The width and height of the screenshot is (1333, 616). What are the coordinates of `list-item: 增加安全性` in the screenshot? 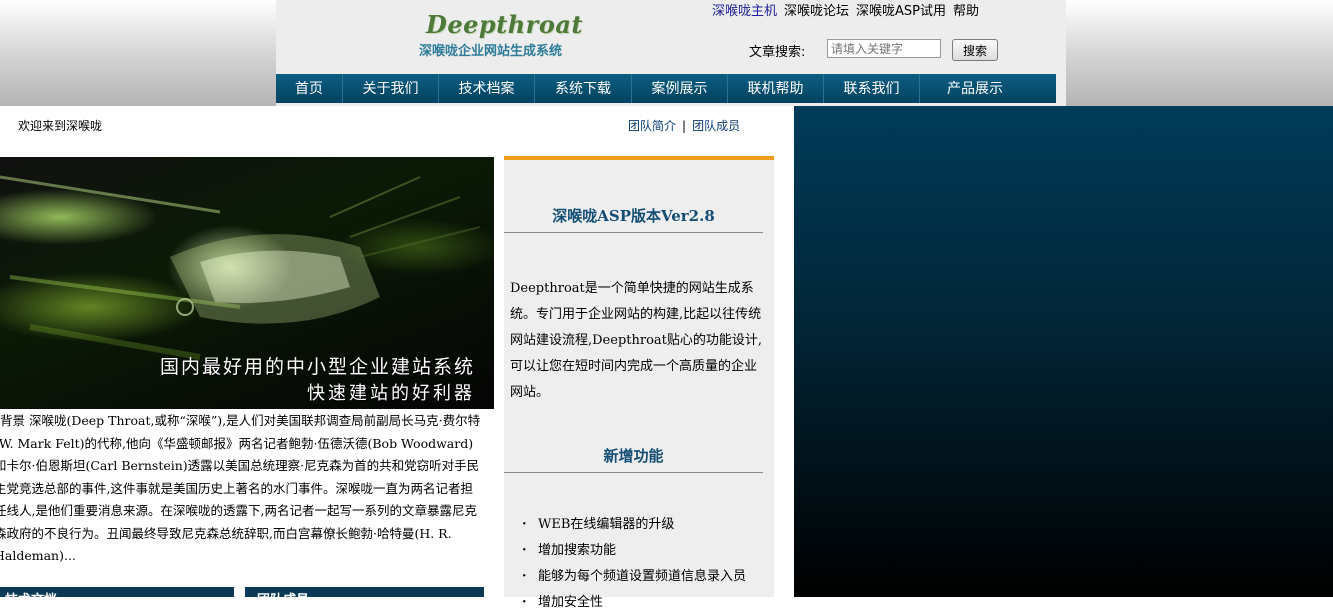 It's located at (634, 603).